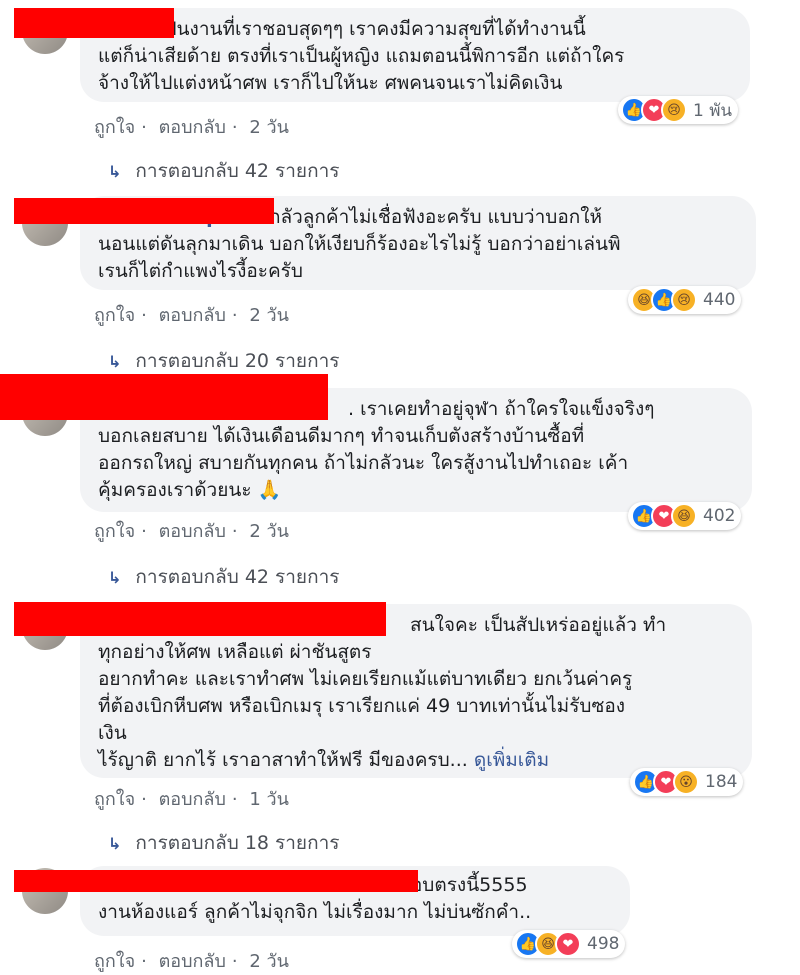  What do you see at coordinates (721, 782) in the screenshot?
I see `reaction-count: 184` at bounding box center [721, 782].